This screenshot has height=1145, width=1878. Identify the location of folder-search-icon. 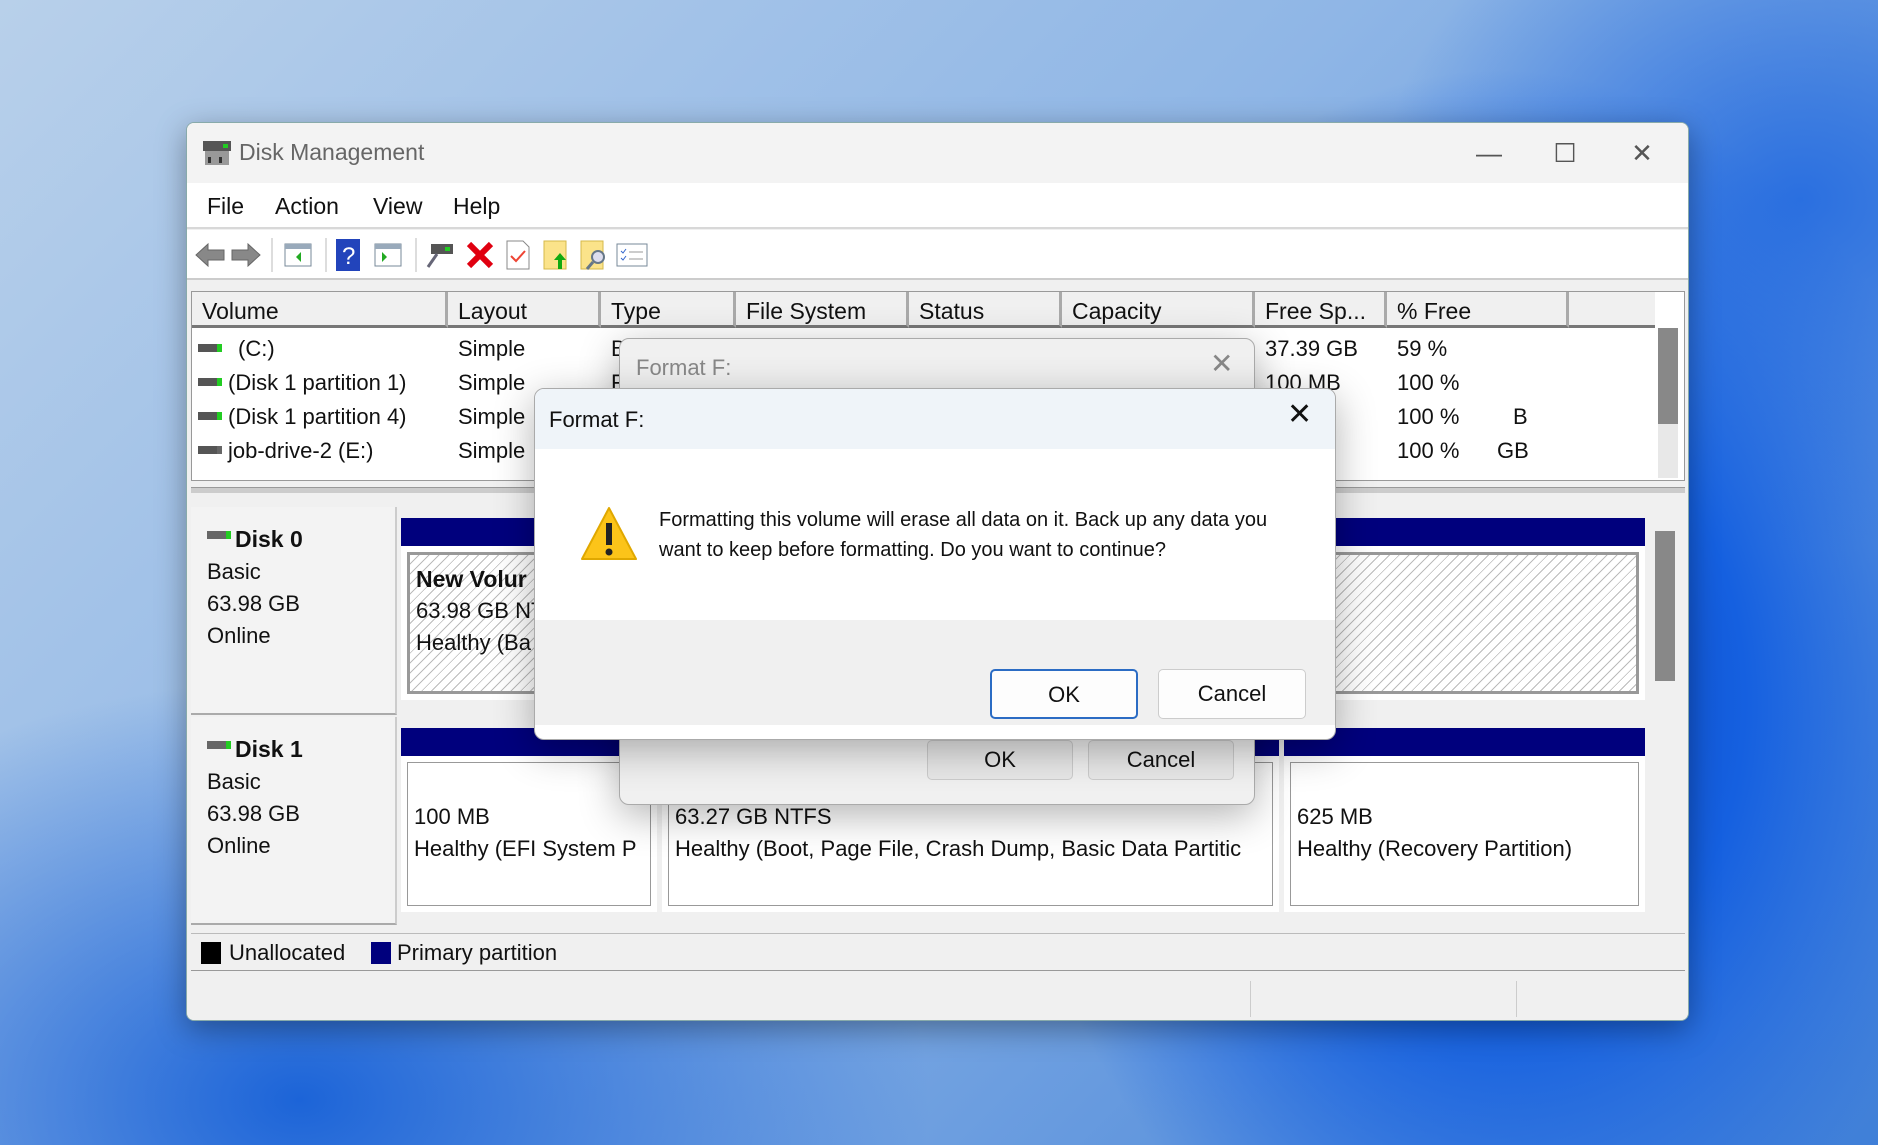
(594, 255).